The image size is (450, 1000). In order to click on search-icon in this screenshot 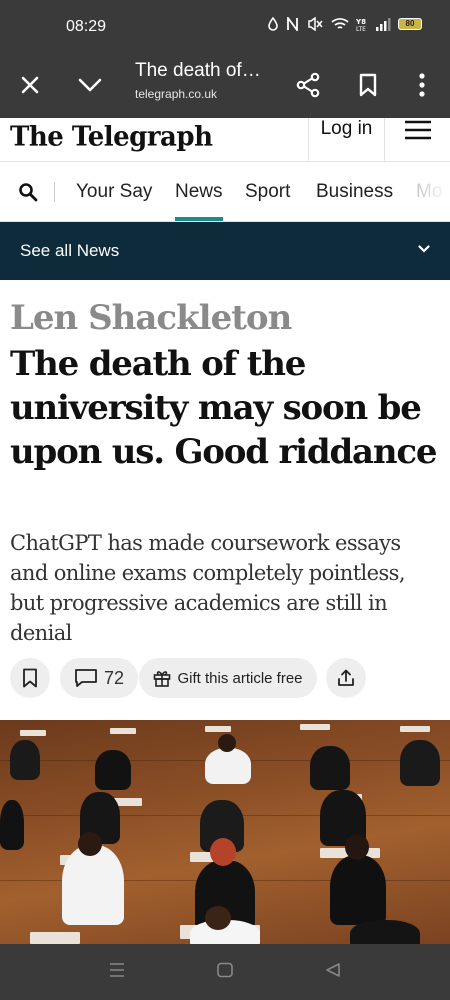, I will do `click(28, 192)`.